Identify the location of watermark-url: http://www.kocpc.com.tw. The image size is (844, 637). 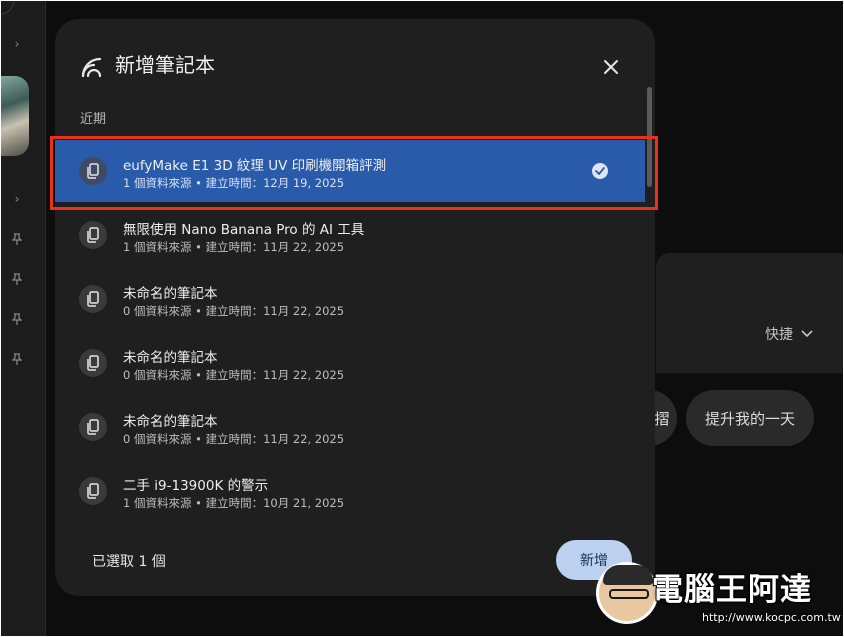
(771, 617).